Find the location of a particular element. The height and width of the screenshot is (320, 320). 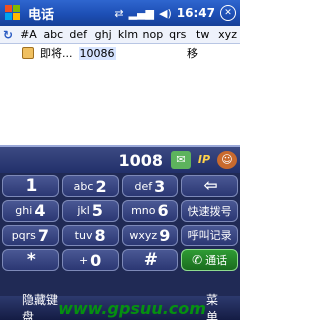

filter-tab: xyz is located at coordinates (227, 34).